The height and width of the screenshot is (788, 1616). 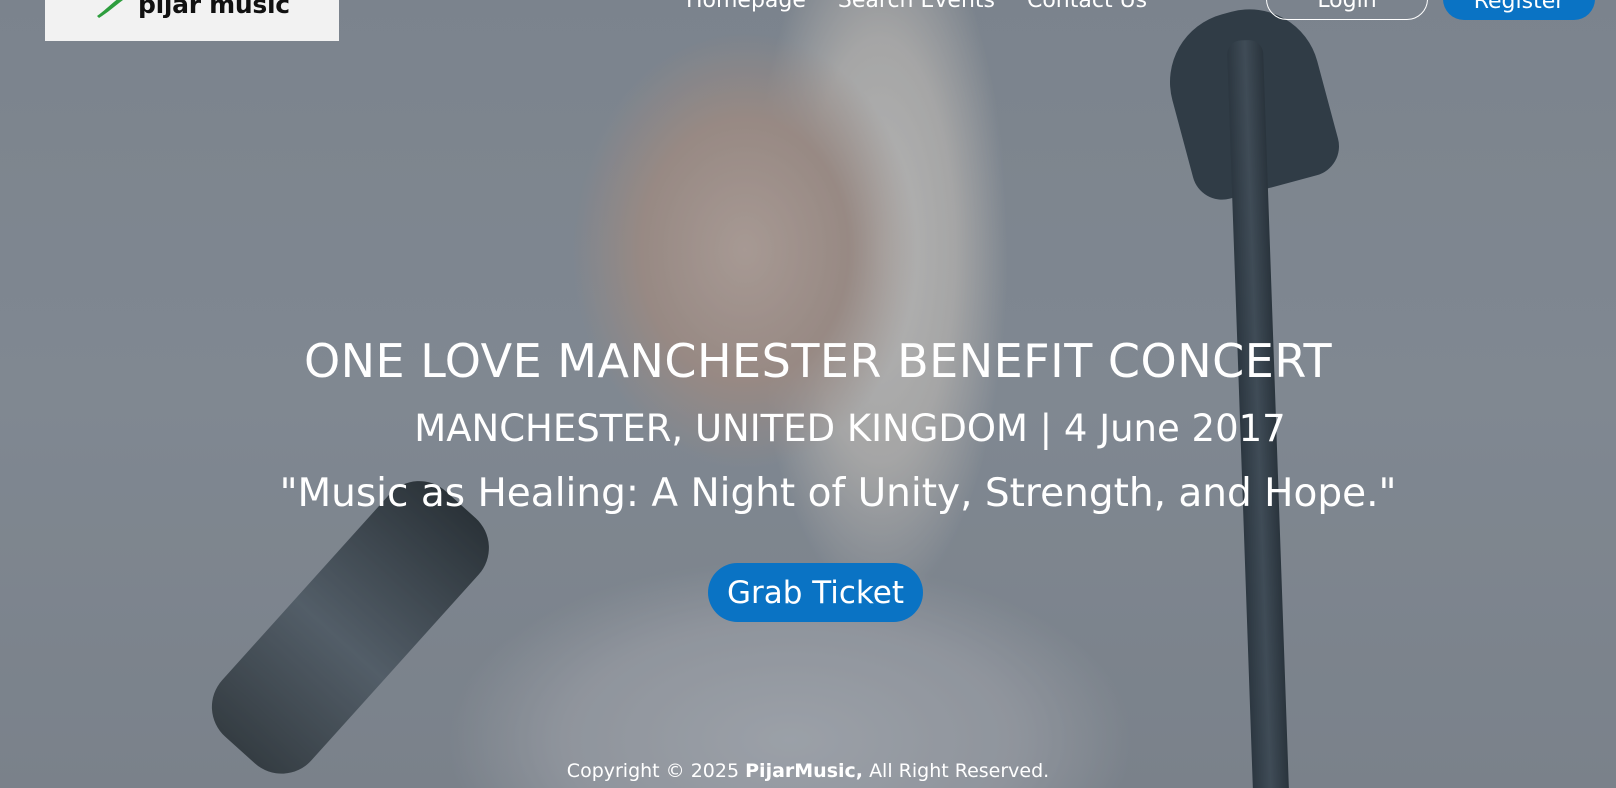 What do you see at coordinates (1347, 10) in the screenshot?
I see `login-button: Login` at bounding box center [1347, 10].